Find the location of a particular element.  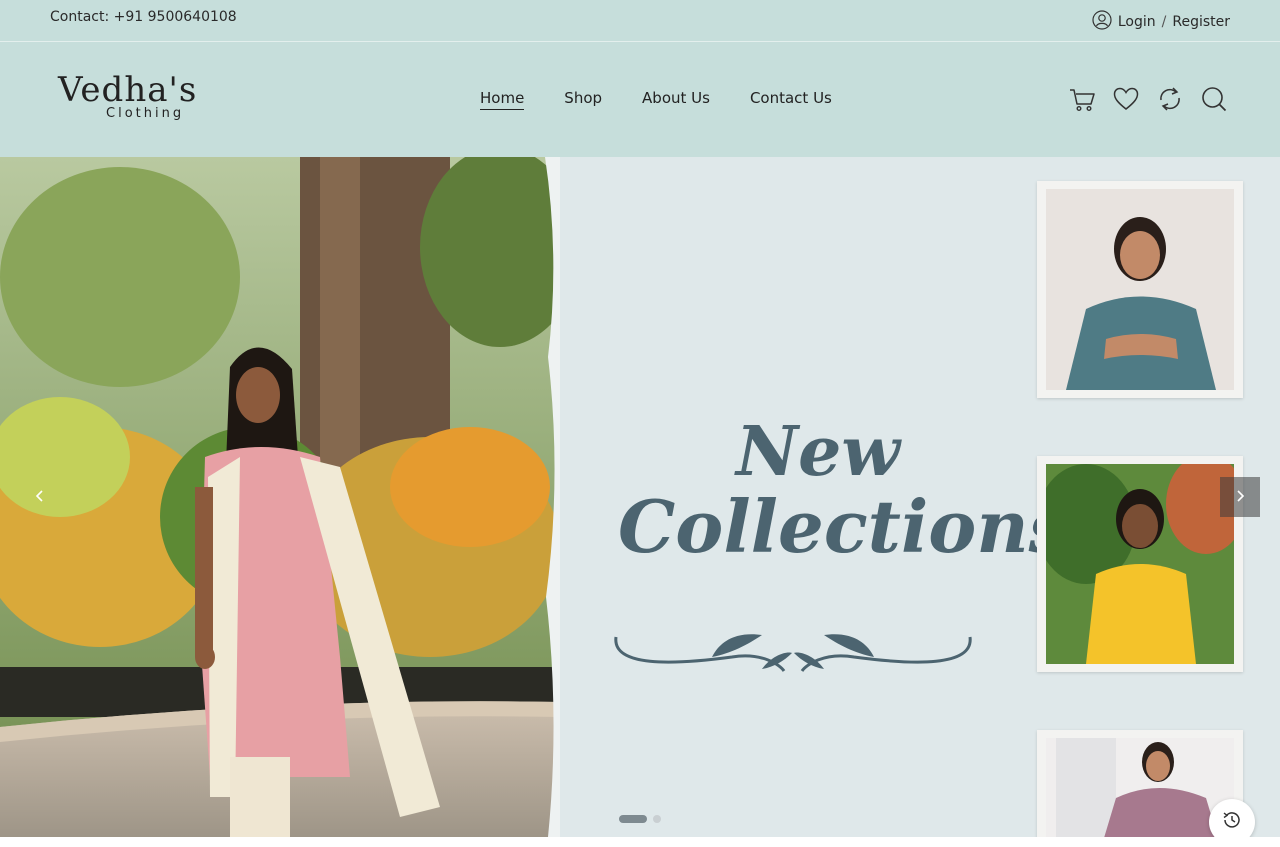

login-link: Login is located at coordinates (1137, 22).